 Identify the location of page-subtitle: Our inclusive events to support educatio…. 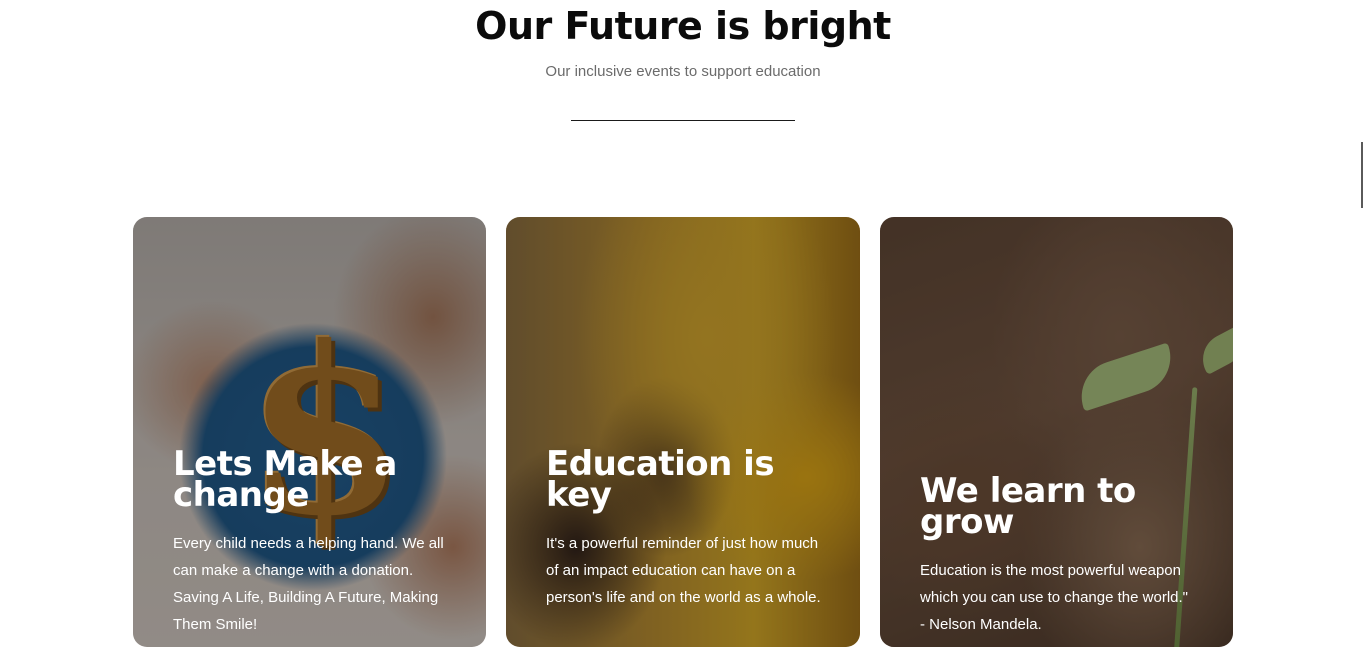
(683, 71).